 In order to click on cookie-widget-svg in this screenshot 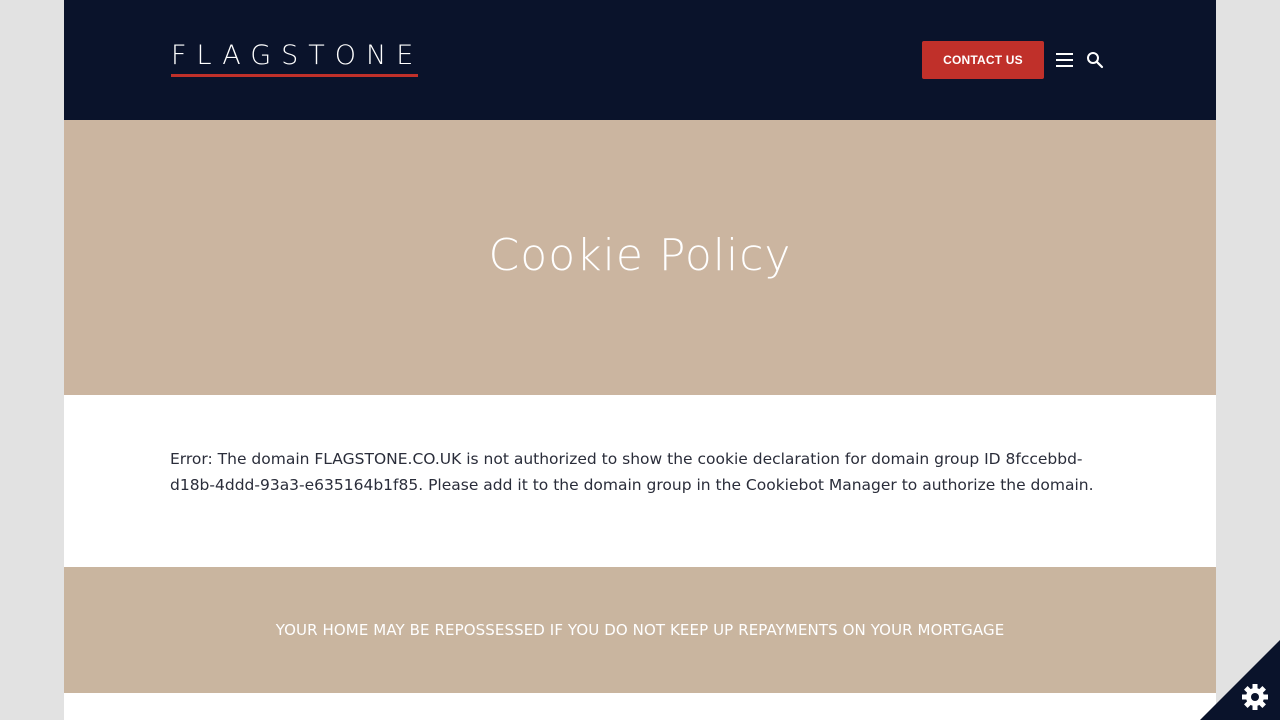, I will do `click(1240, 680)`.